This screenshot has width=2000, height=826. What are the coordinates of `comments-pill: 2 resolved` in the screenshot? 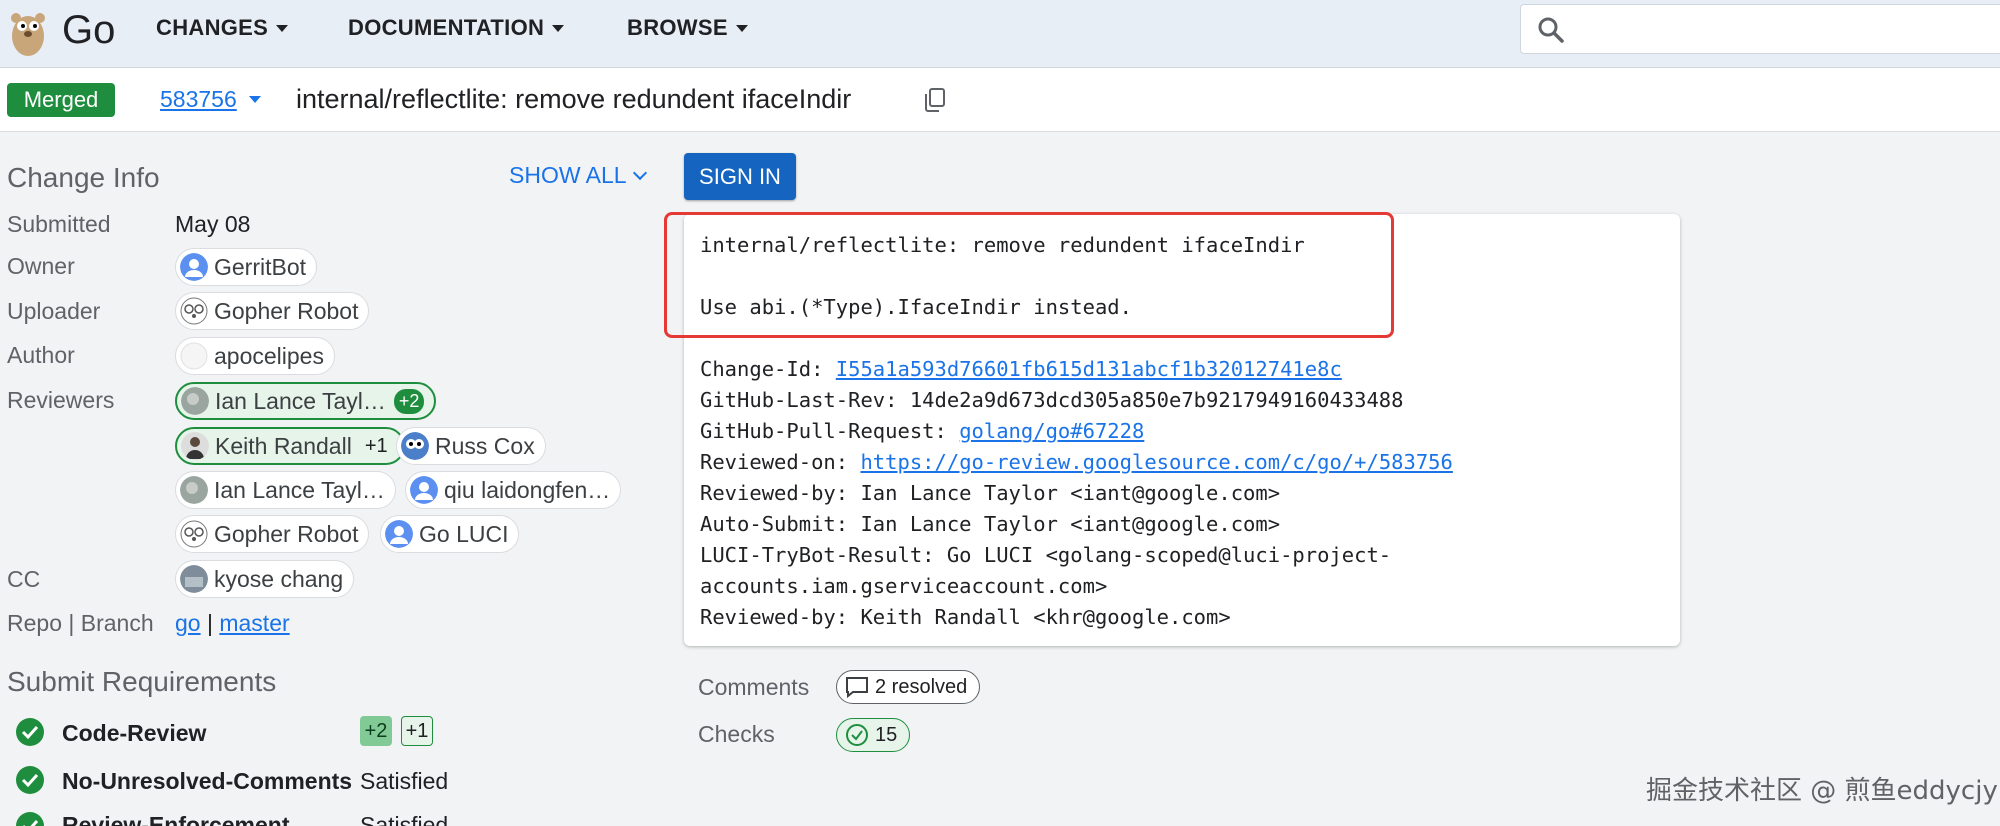 It's located at (908, 687).